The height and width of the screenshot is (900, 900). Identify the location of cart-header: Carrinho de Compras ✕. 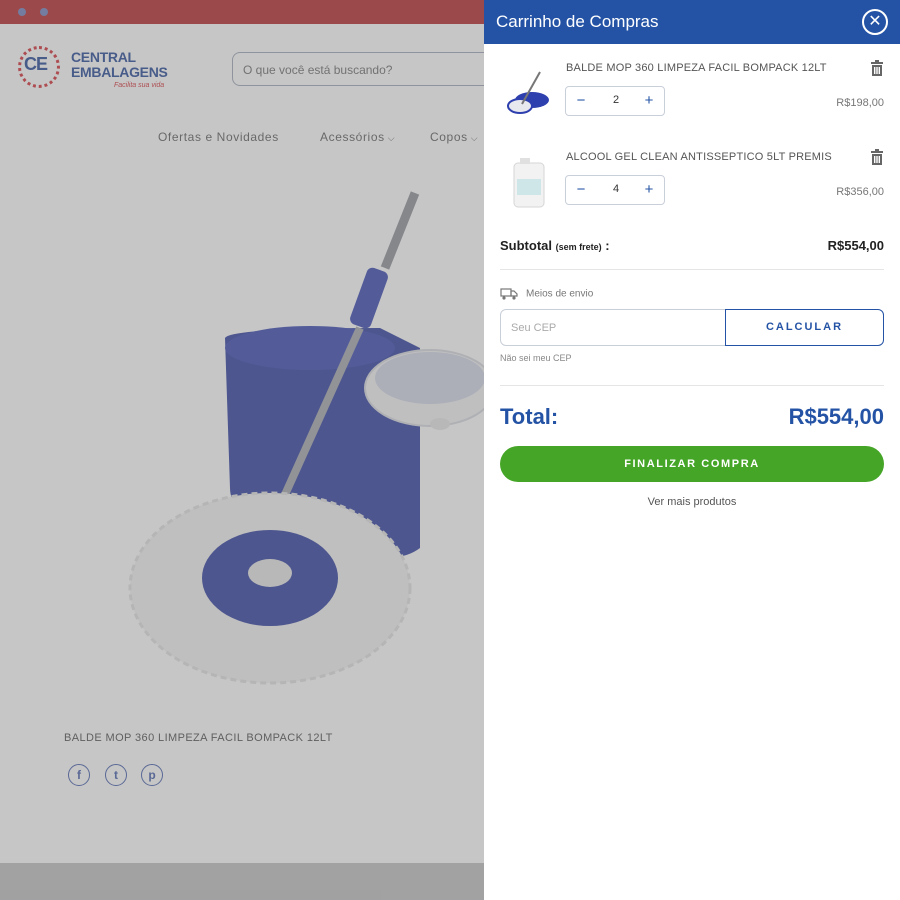
(692, 22).